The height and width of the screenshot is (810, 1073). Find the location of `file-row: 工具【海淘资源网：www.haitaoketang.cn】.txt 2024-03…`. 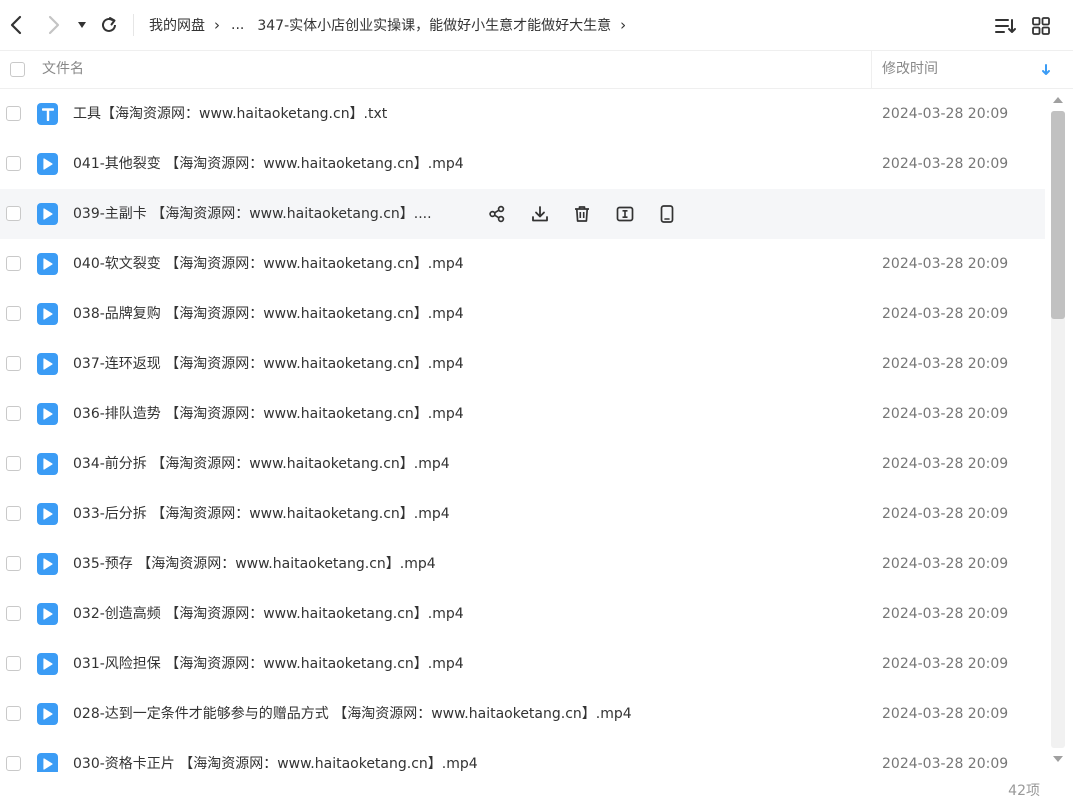

file-row: 工具【海淘资源网：www.haitaoketang.cn】.txt 2024-03… is located at coordinates (522, 114).